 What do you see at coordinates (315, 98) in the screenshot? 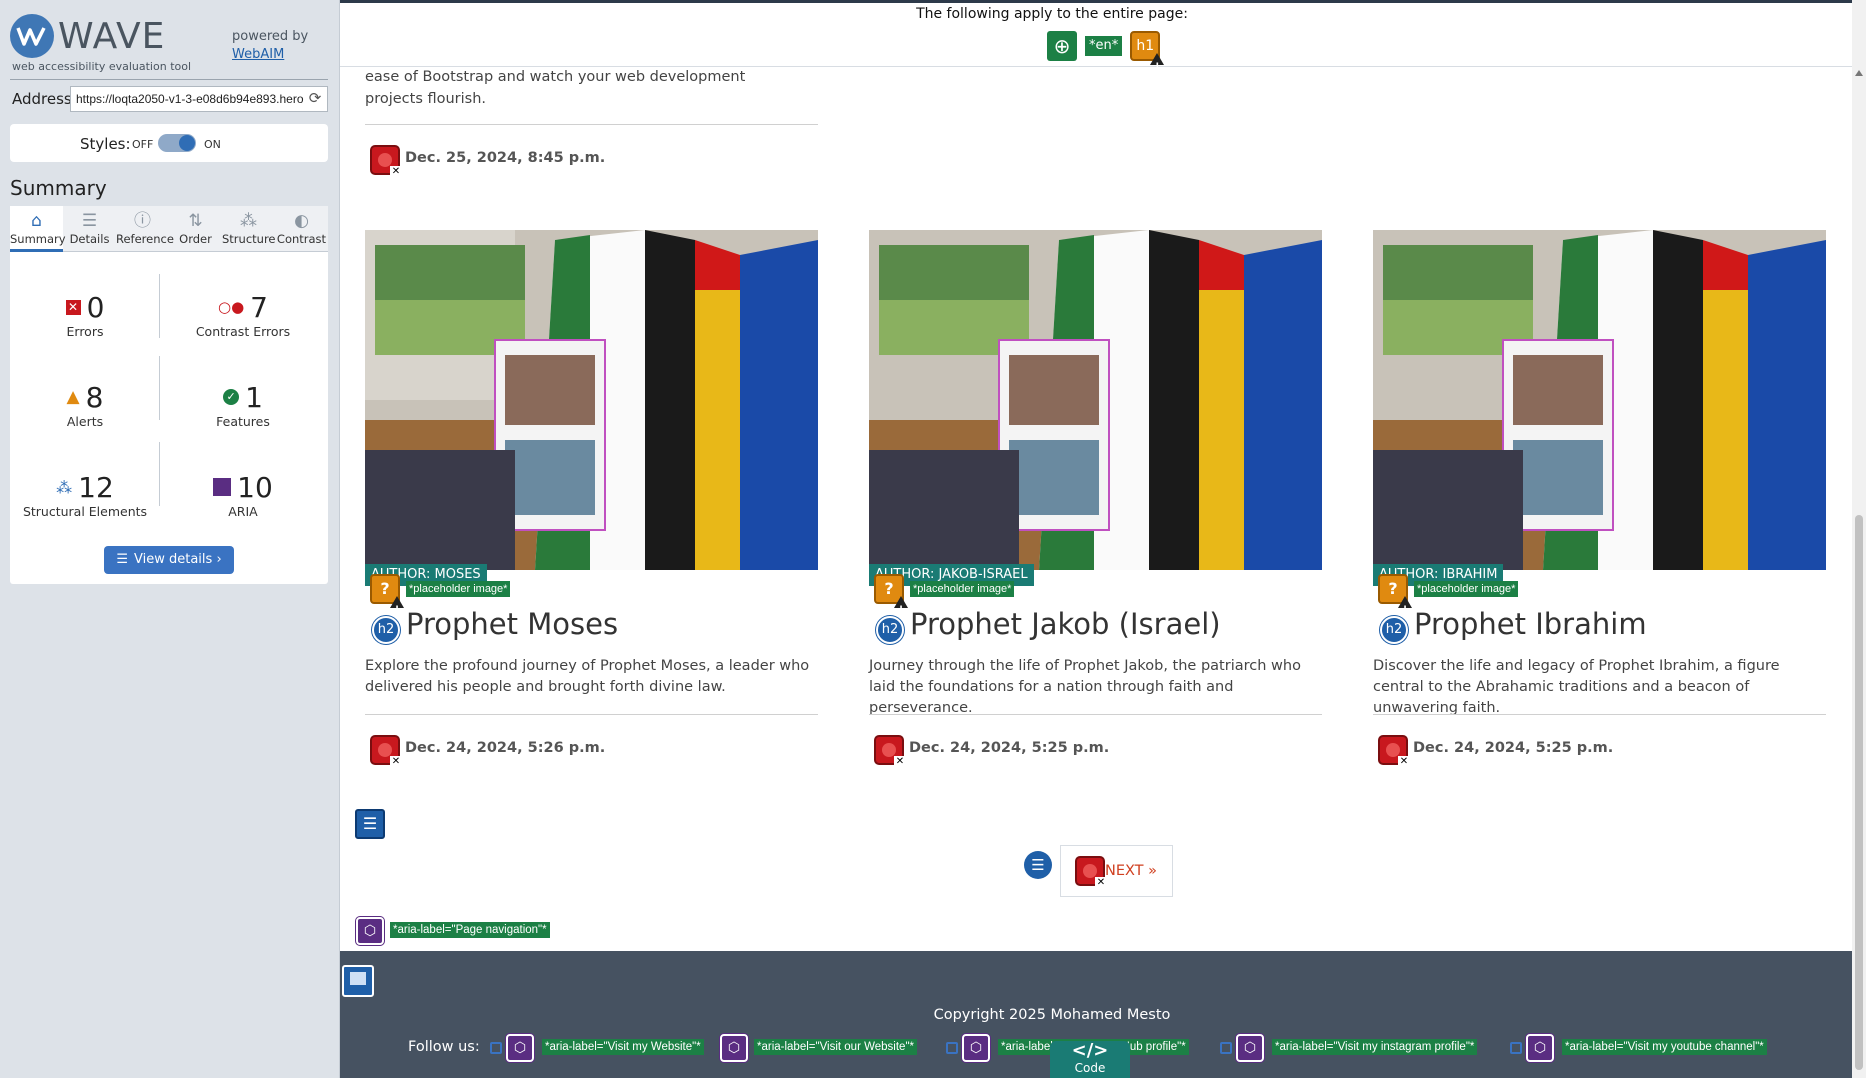
I see `reload-icon: ⟳` at bounding box center [315, 98].